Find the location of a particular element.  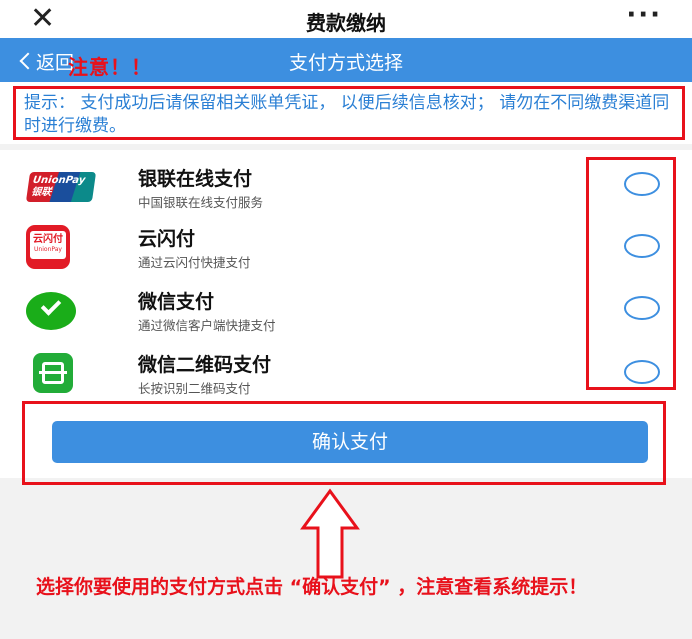

payment-name: 云闪付 is located at coordinates (167, 239).